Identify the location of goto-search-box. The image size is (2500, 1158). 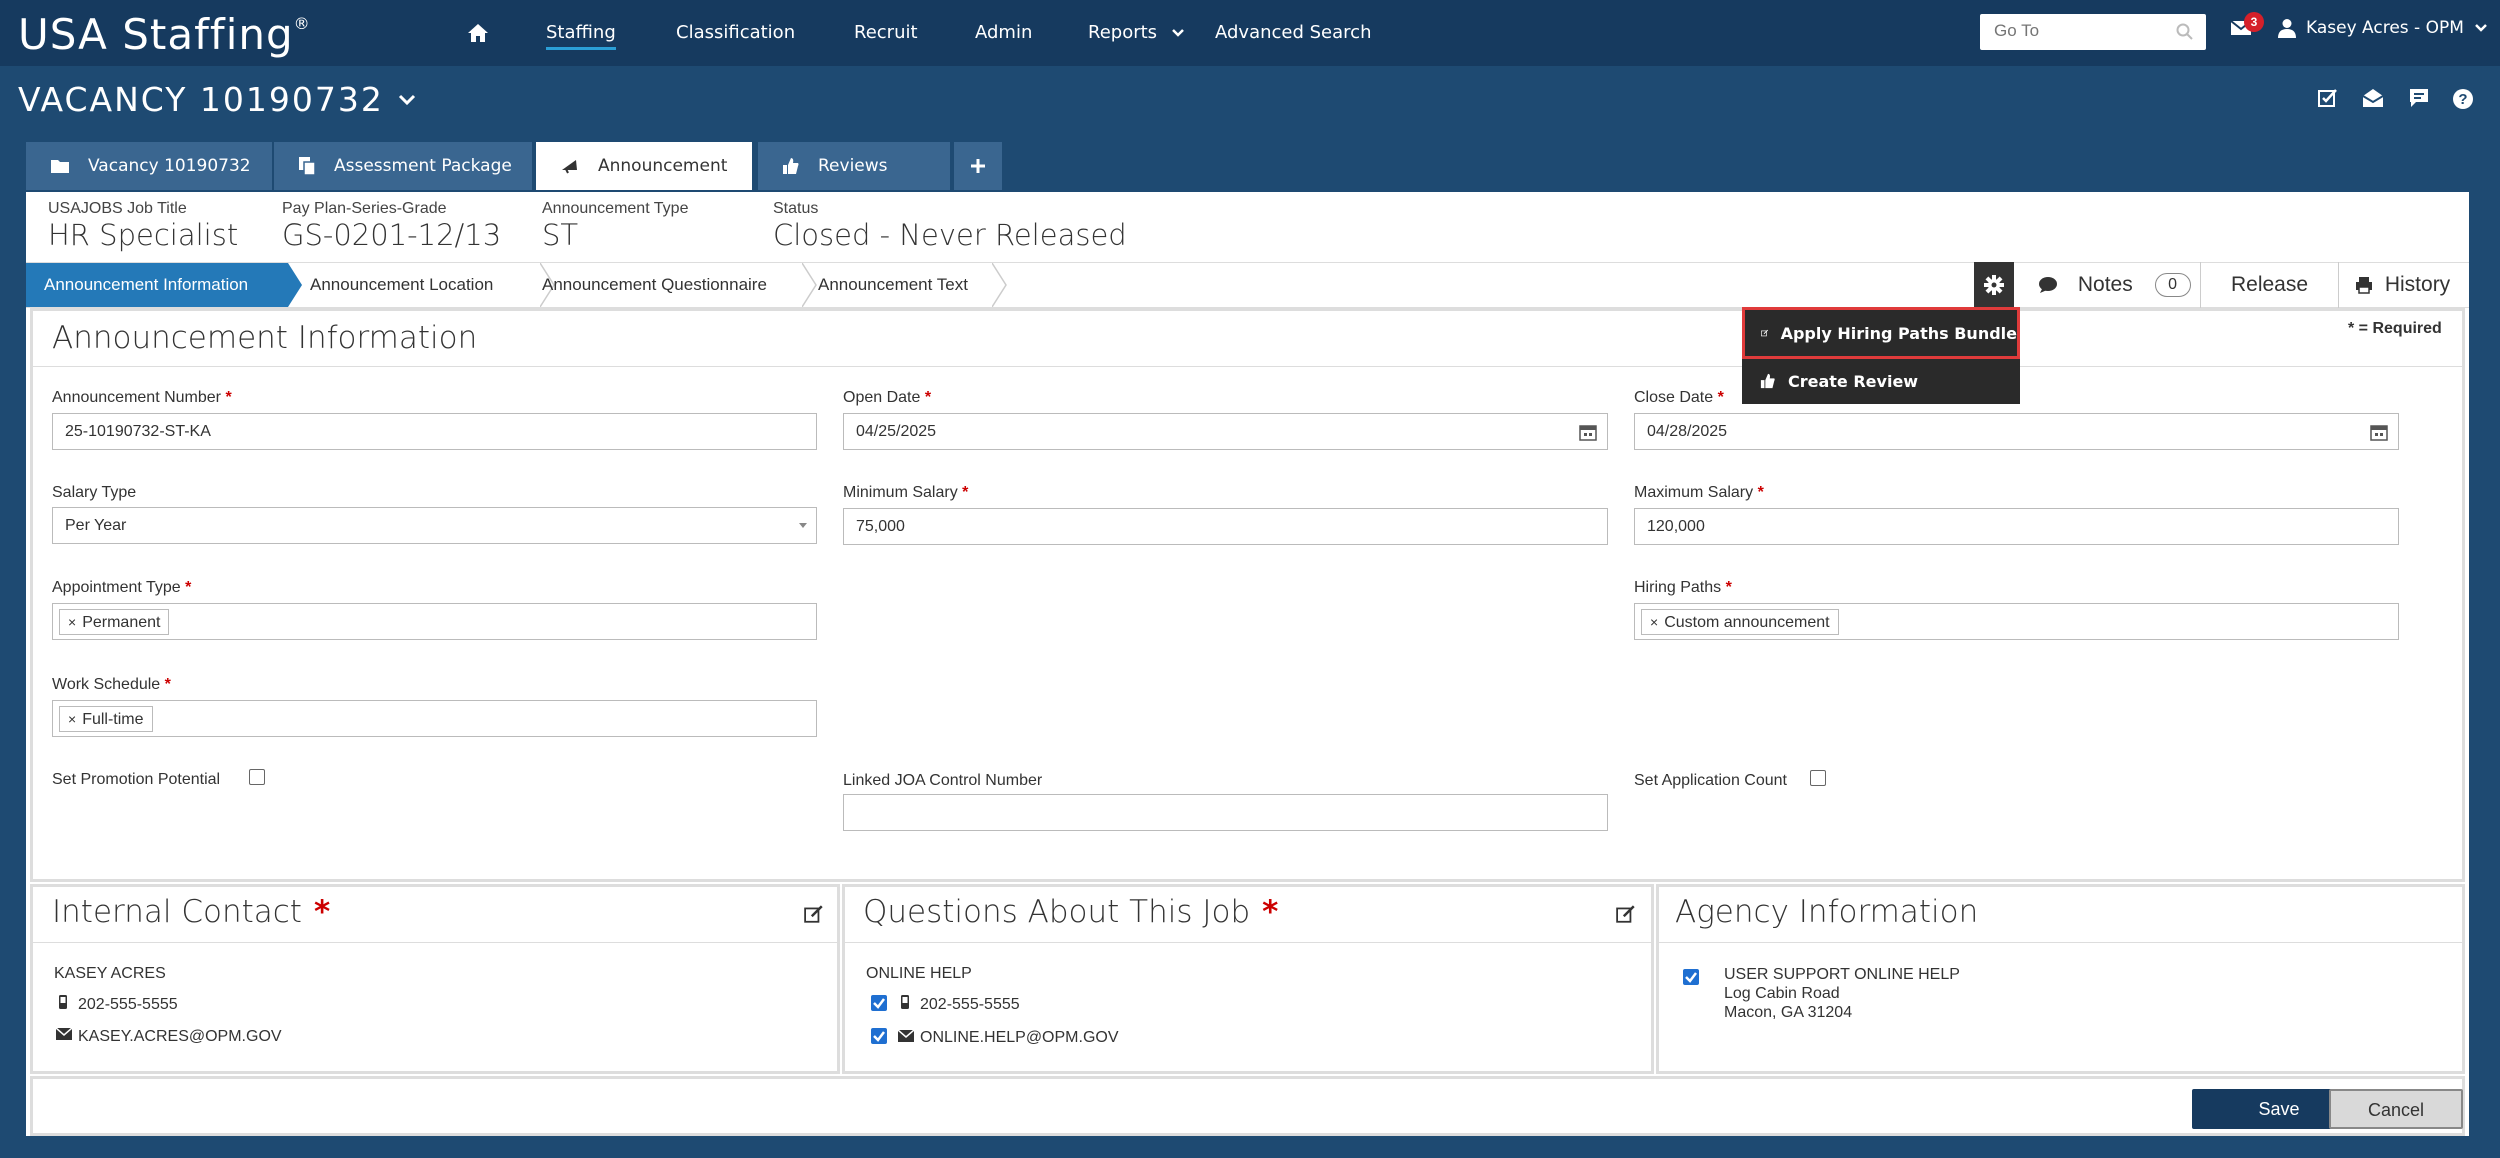
(2093, 32).